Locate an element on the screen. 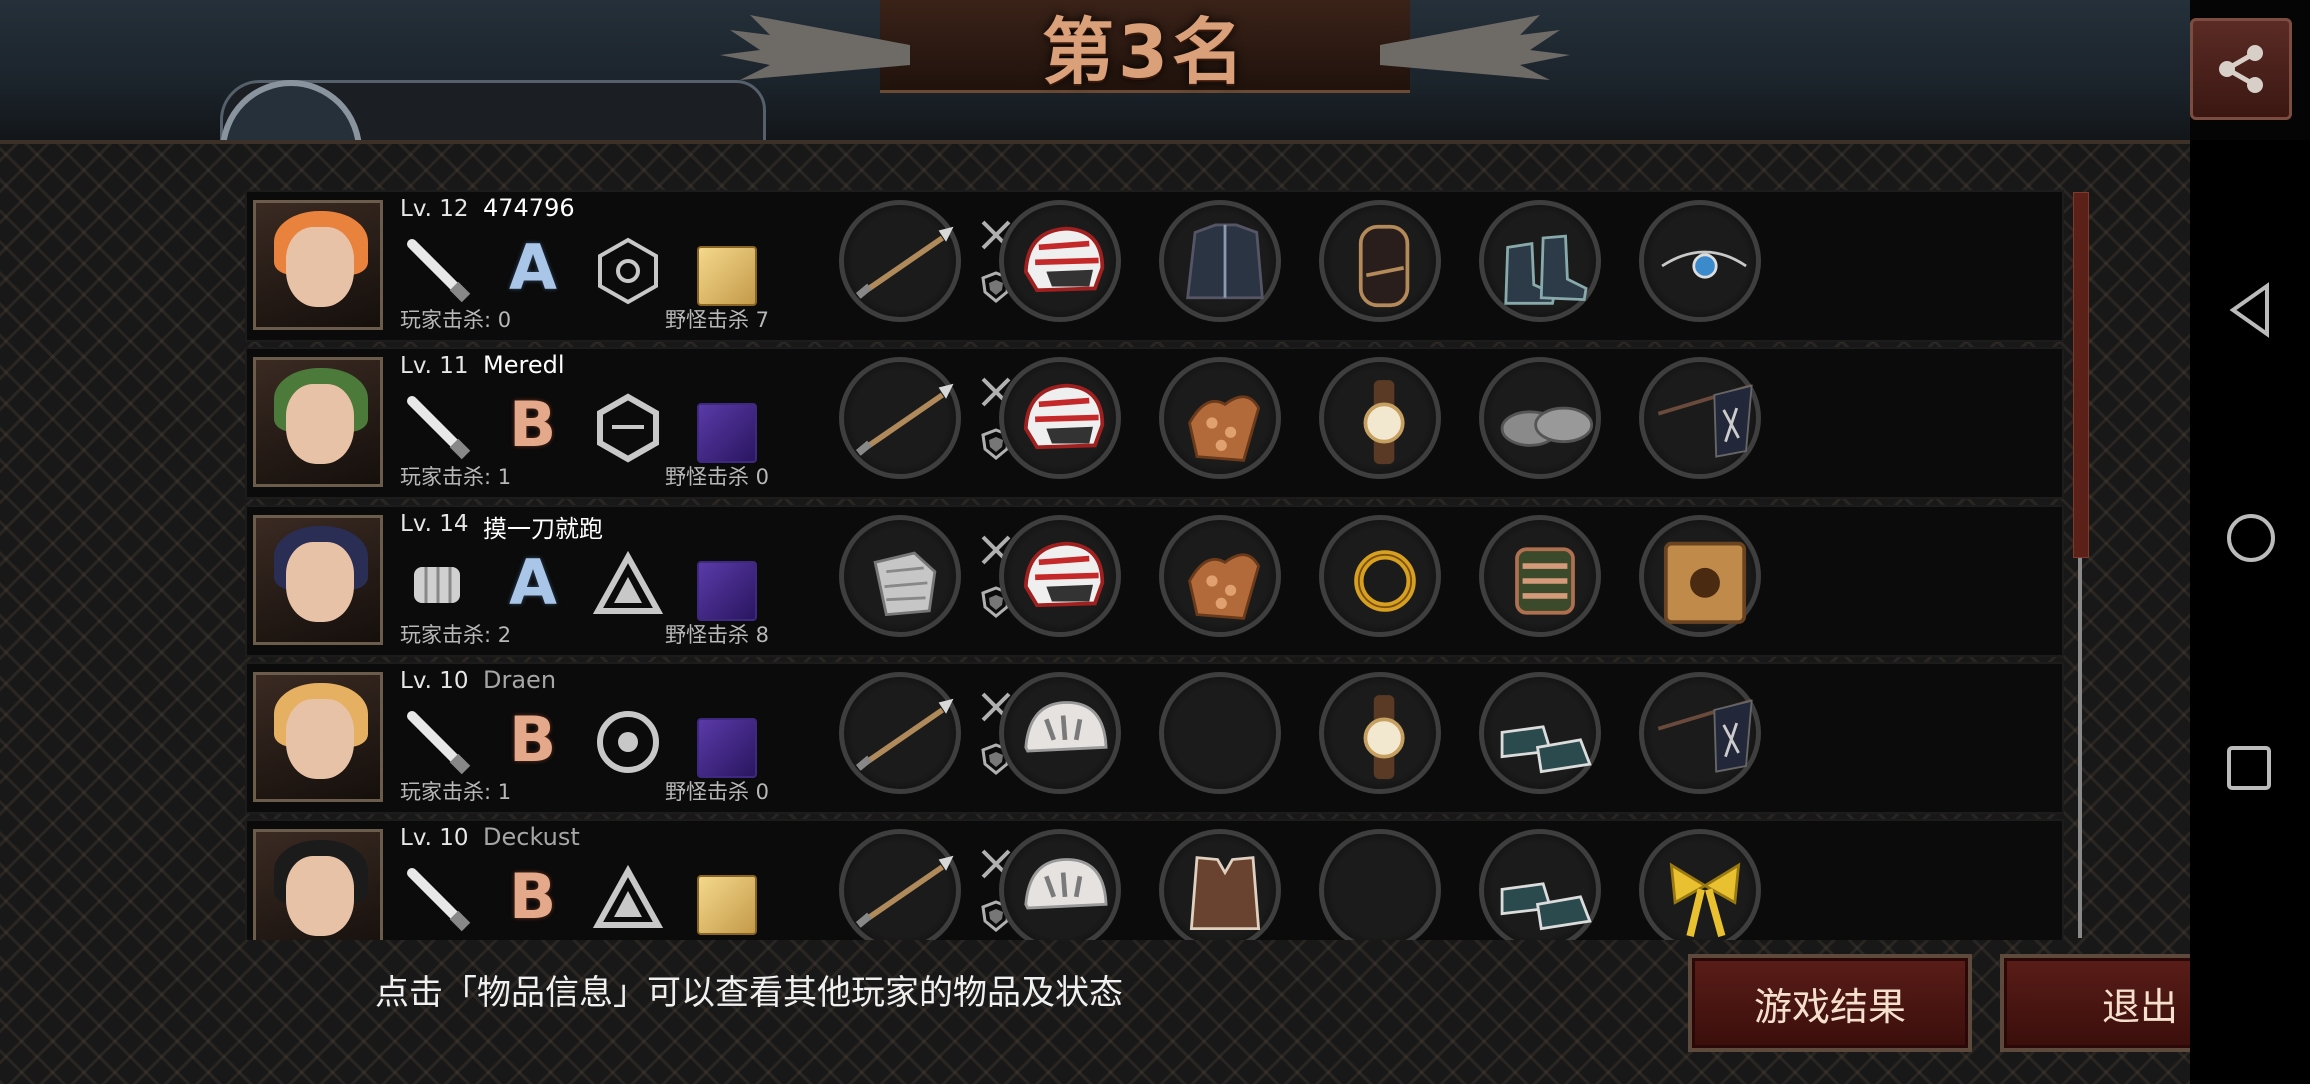  bow-ribbon-icon is located at coordinates (1705, 900).